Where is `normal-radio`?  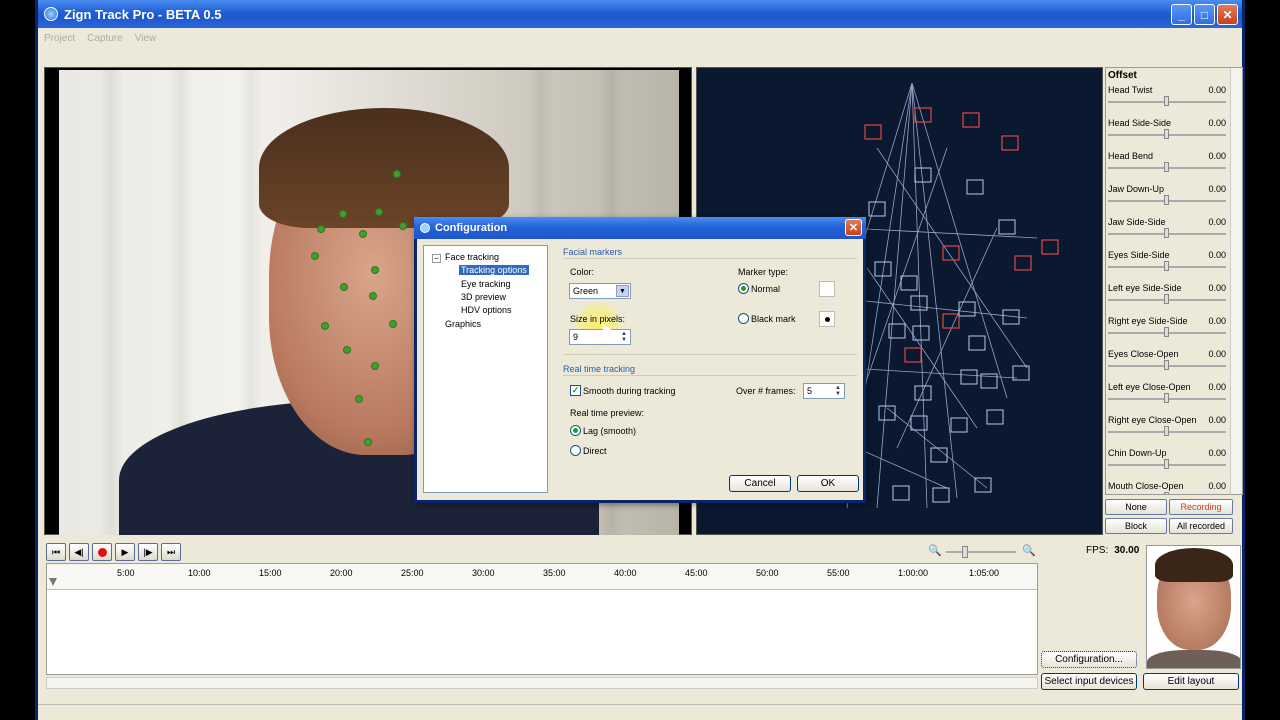
normal-radio is located at coordinates (743, 288).